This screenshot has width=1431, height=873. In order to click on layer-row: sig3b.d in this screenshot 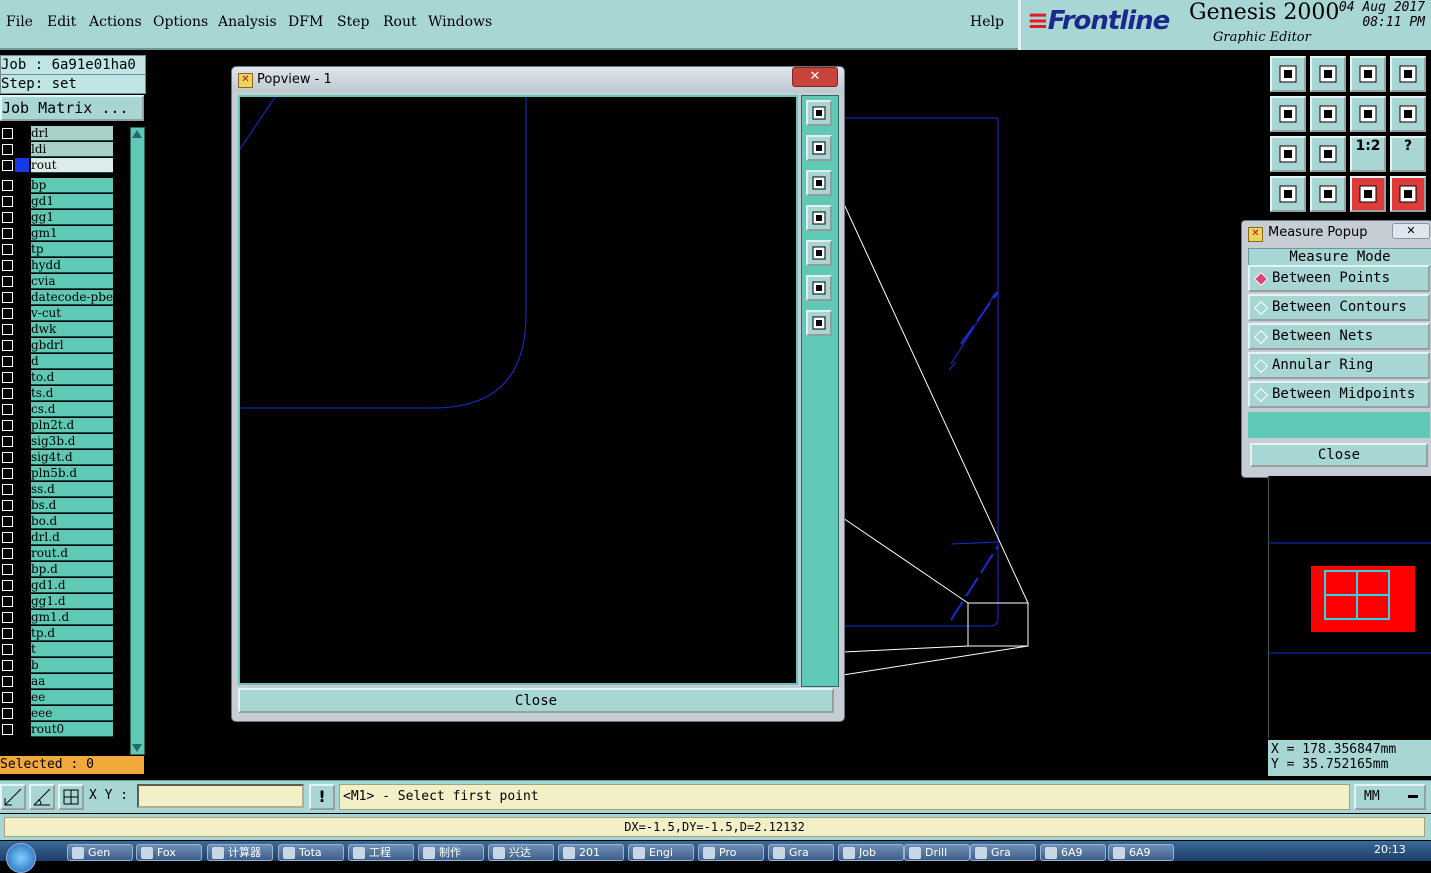, I will do `click(58, 441)`.